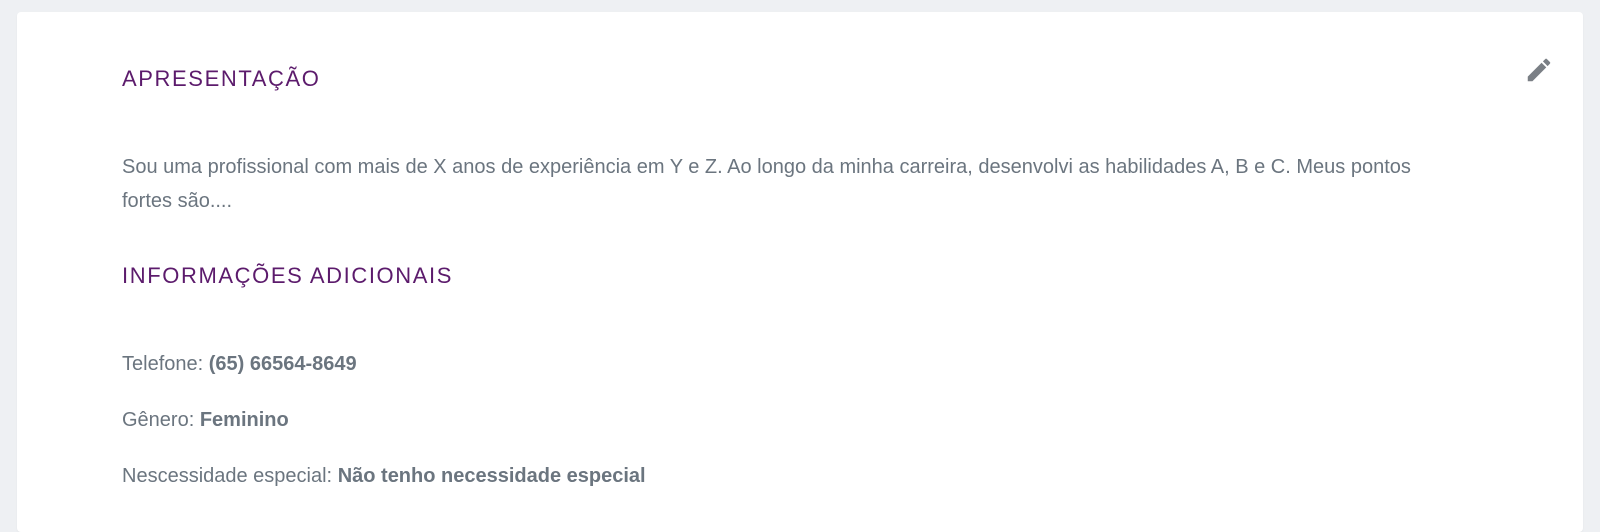 This screenshot has width=1600, height=532. I want to click on additional-info-title: INFORMAÇÕES ADICIONAIS, so click(288, 275).